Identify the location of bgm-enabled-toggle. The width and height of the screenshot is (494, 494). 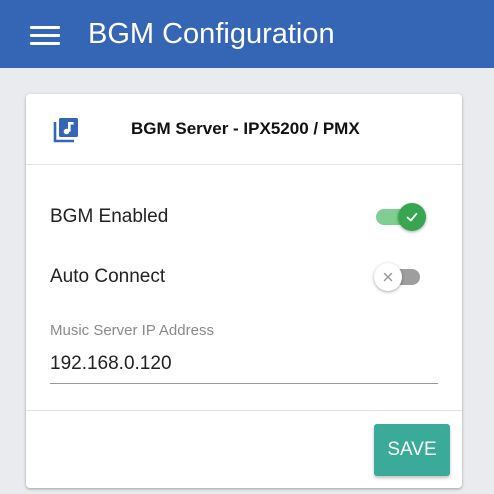
(401, 217).